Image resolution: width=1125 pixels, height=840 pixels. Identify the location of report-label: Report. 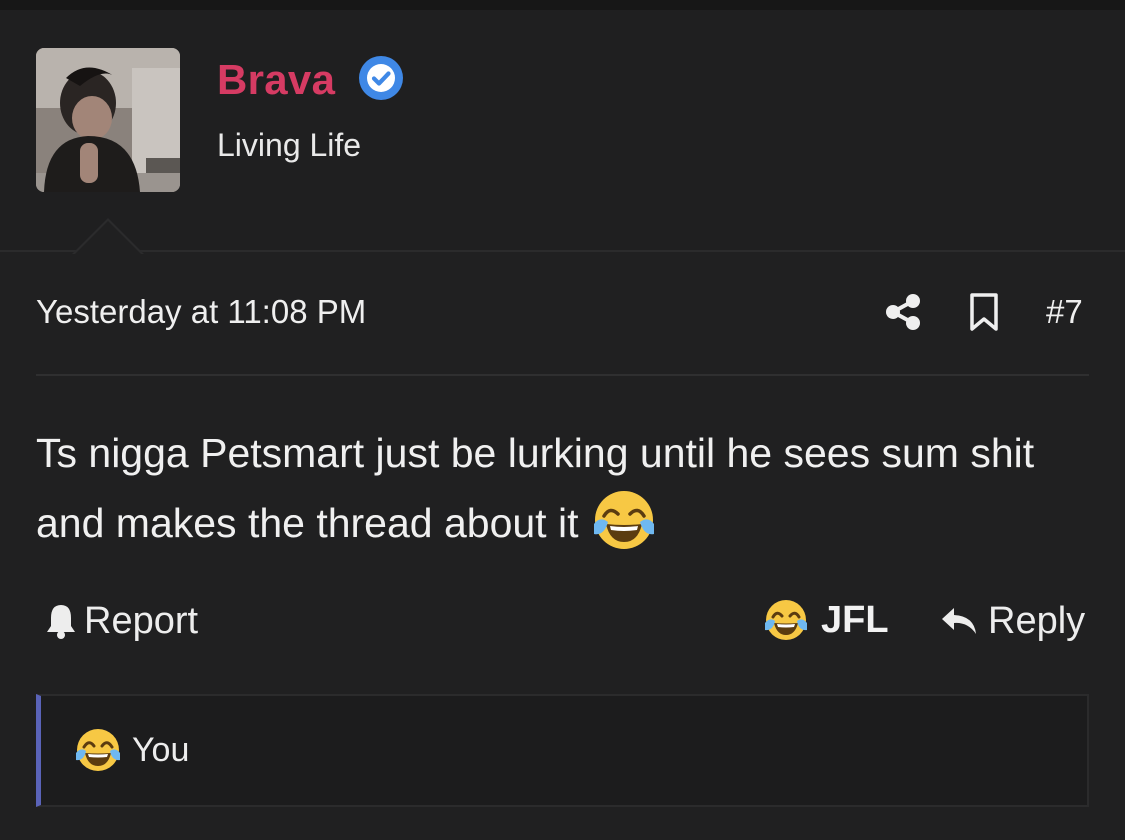
(141, 620).